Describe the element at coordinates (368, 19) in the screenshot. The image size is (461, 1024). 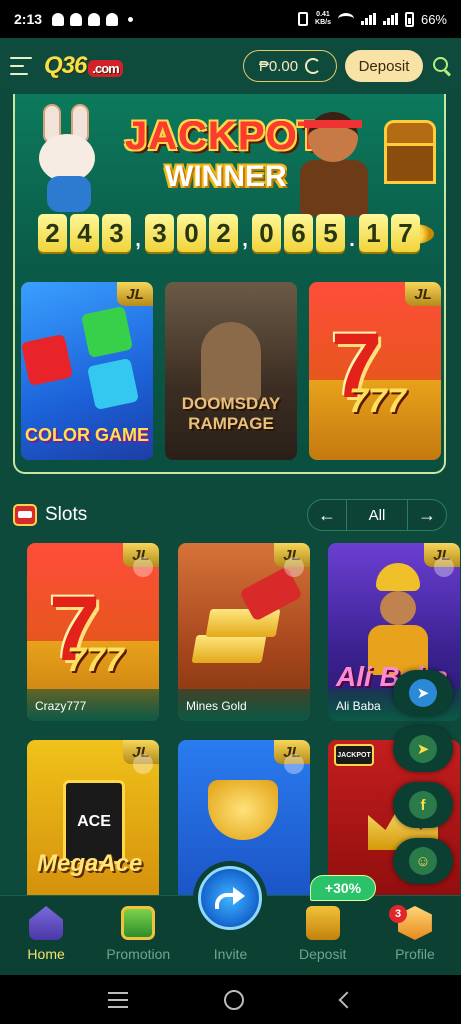
I see `signal-icon` at that location.